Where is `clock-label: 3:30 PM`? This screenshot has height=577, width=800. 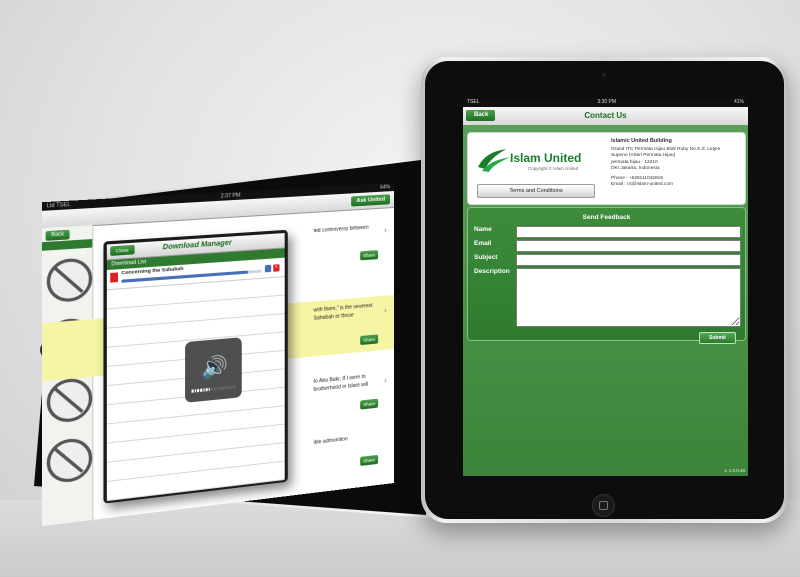
clock-label: 3:30 PM is located at coordinates (606, 102).